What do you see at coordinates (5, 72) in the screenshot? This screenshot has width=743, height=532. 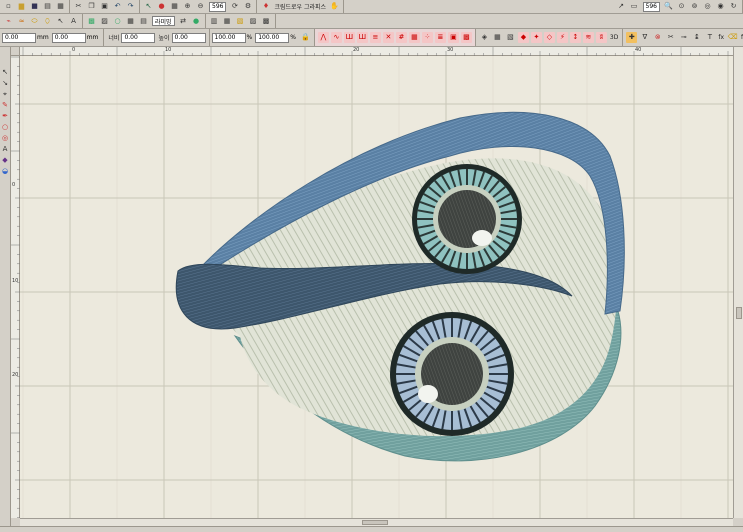 I see `pointer-tool-icon: ↖` at bounding box center [5, 72].